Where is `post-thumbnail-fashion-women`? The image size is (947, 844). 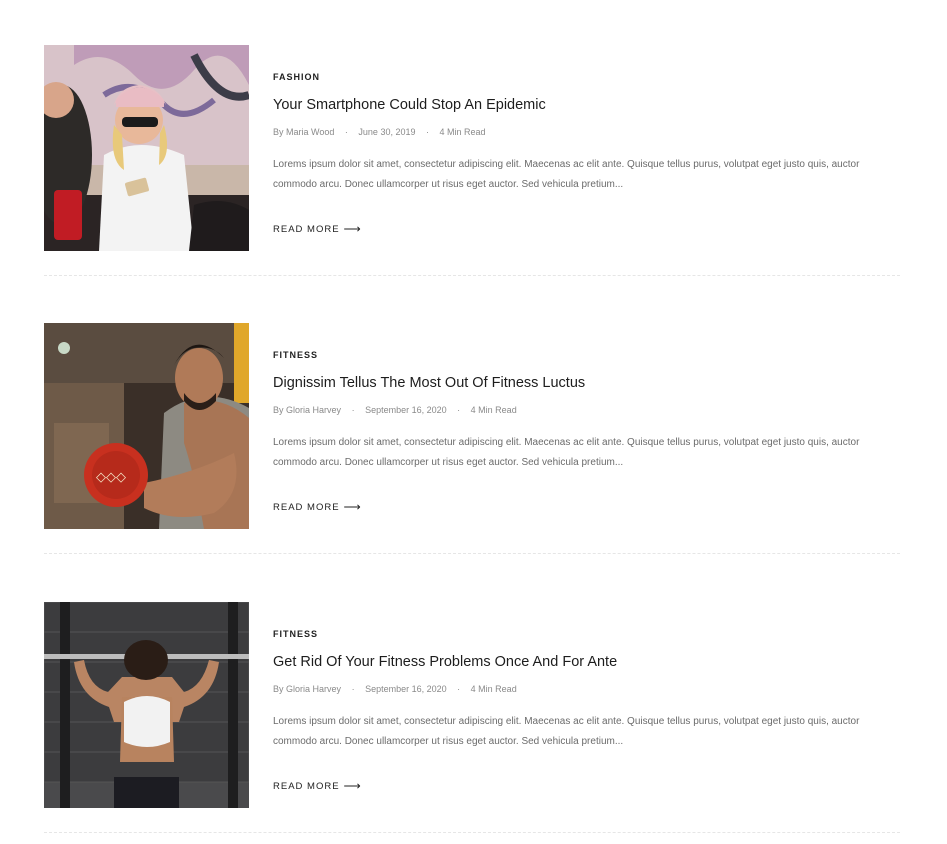
post-thumbnail-fashion-women is located at coordinates (146, 148).